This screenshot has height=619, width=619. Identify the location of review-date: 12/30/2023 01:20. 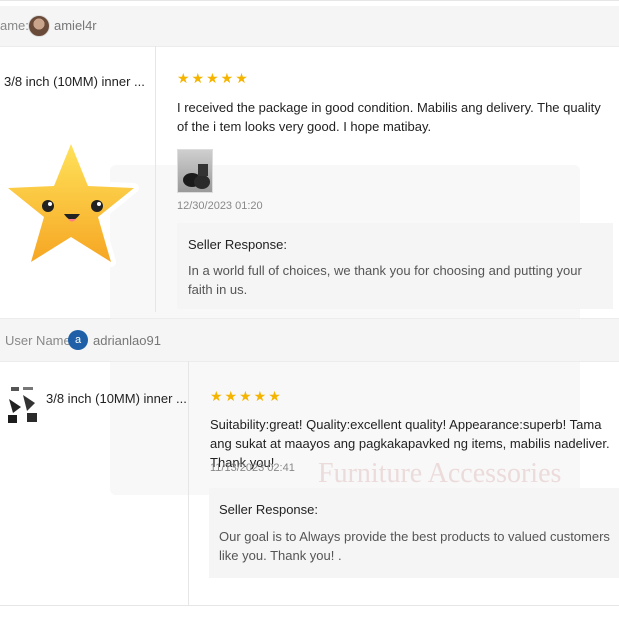
(220, 206).